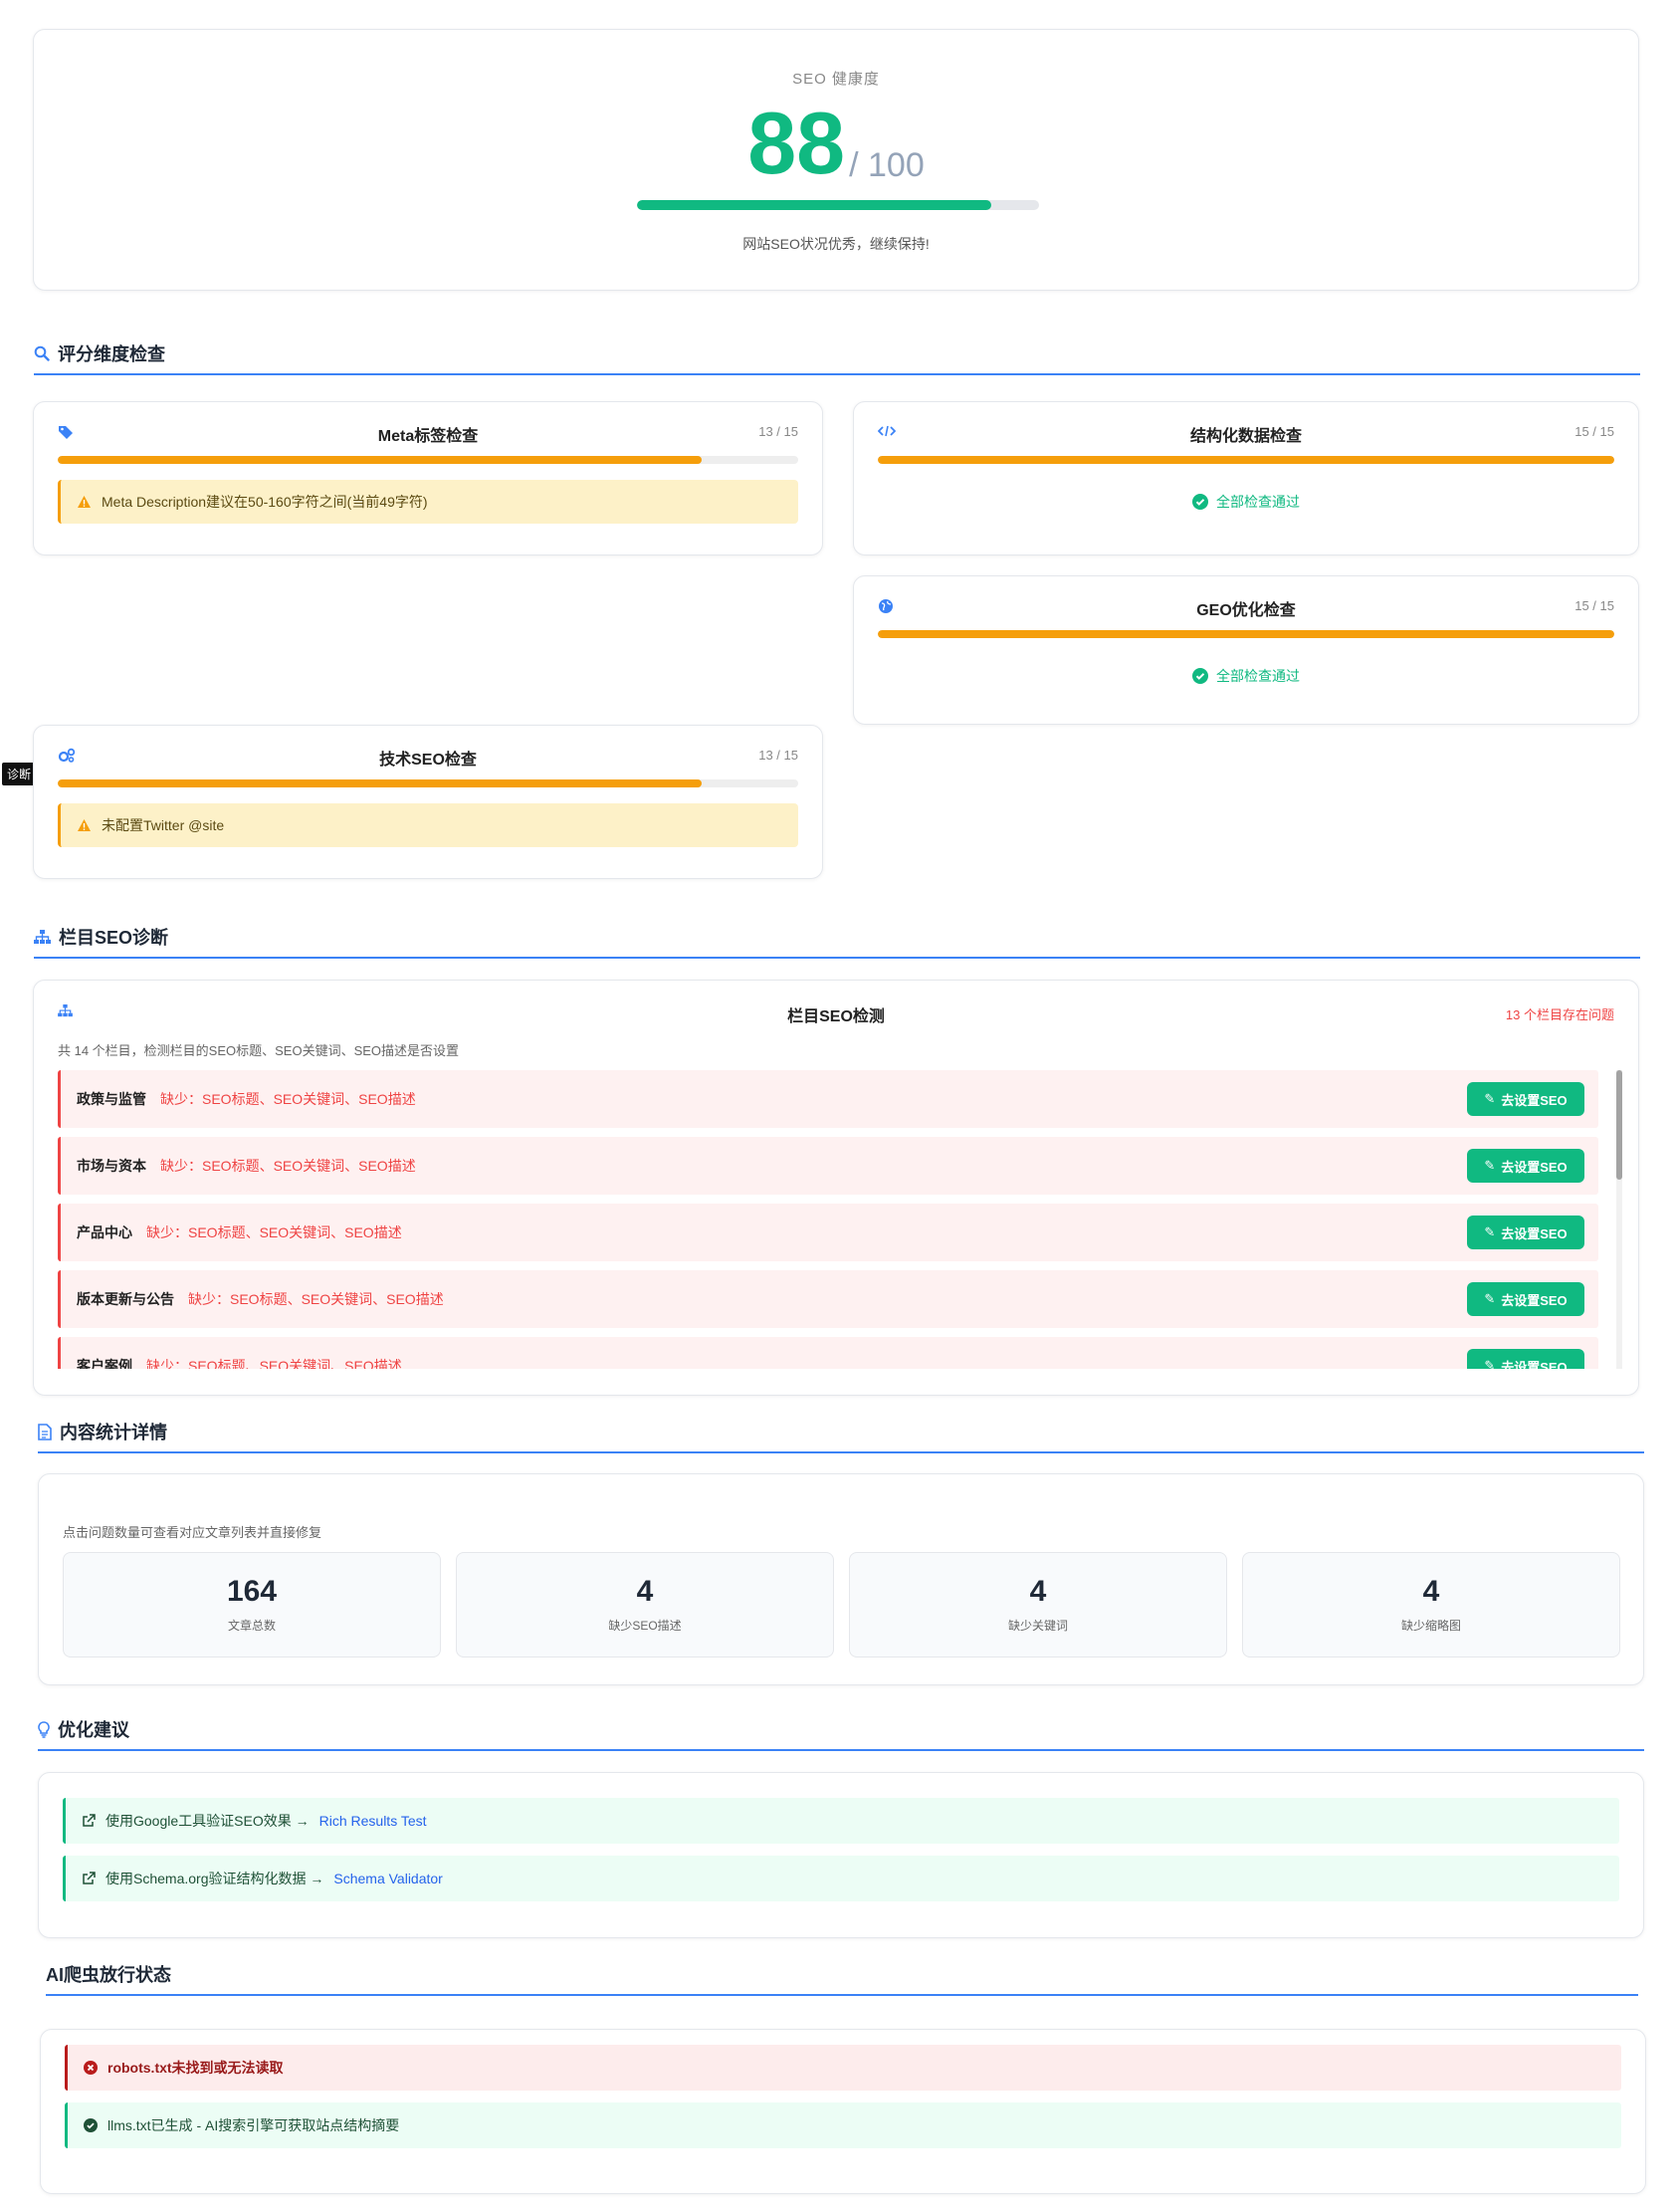  I want to click on pass-text: 全部检查通过, so click(1258, 676).